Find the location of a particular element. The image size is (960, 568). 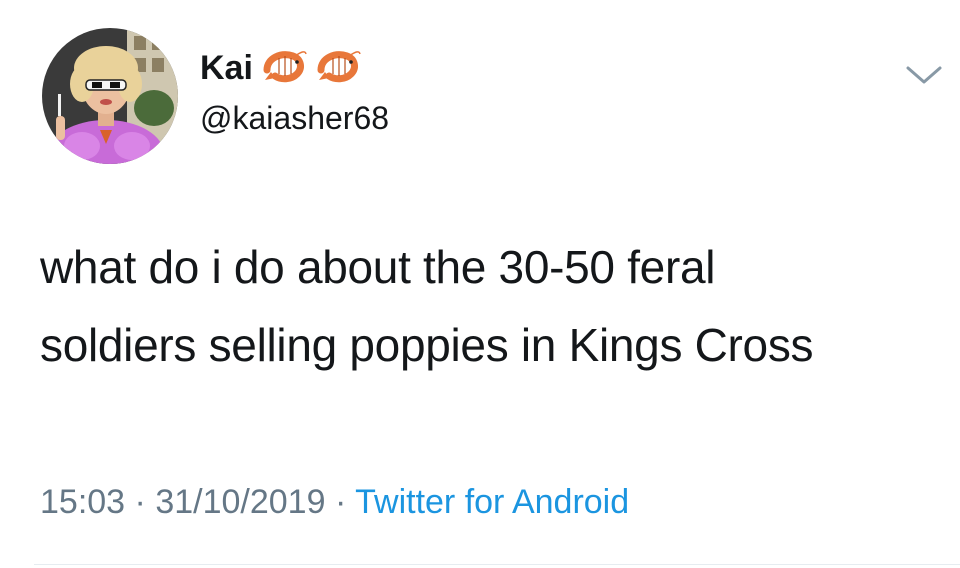

tweet-text-line: soldiers selling poppies in Kings Cross is located at coordinates (427, 345).